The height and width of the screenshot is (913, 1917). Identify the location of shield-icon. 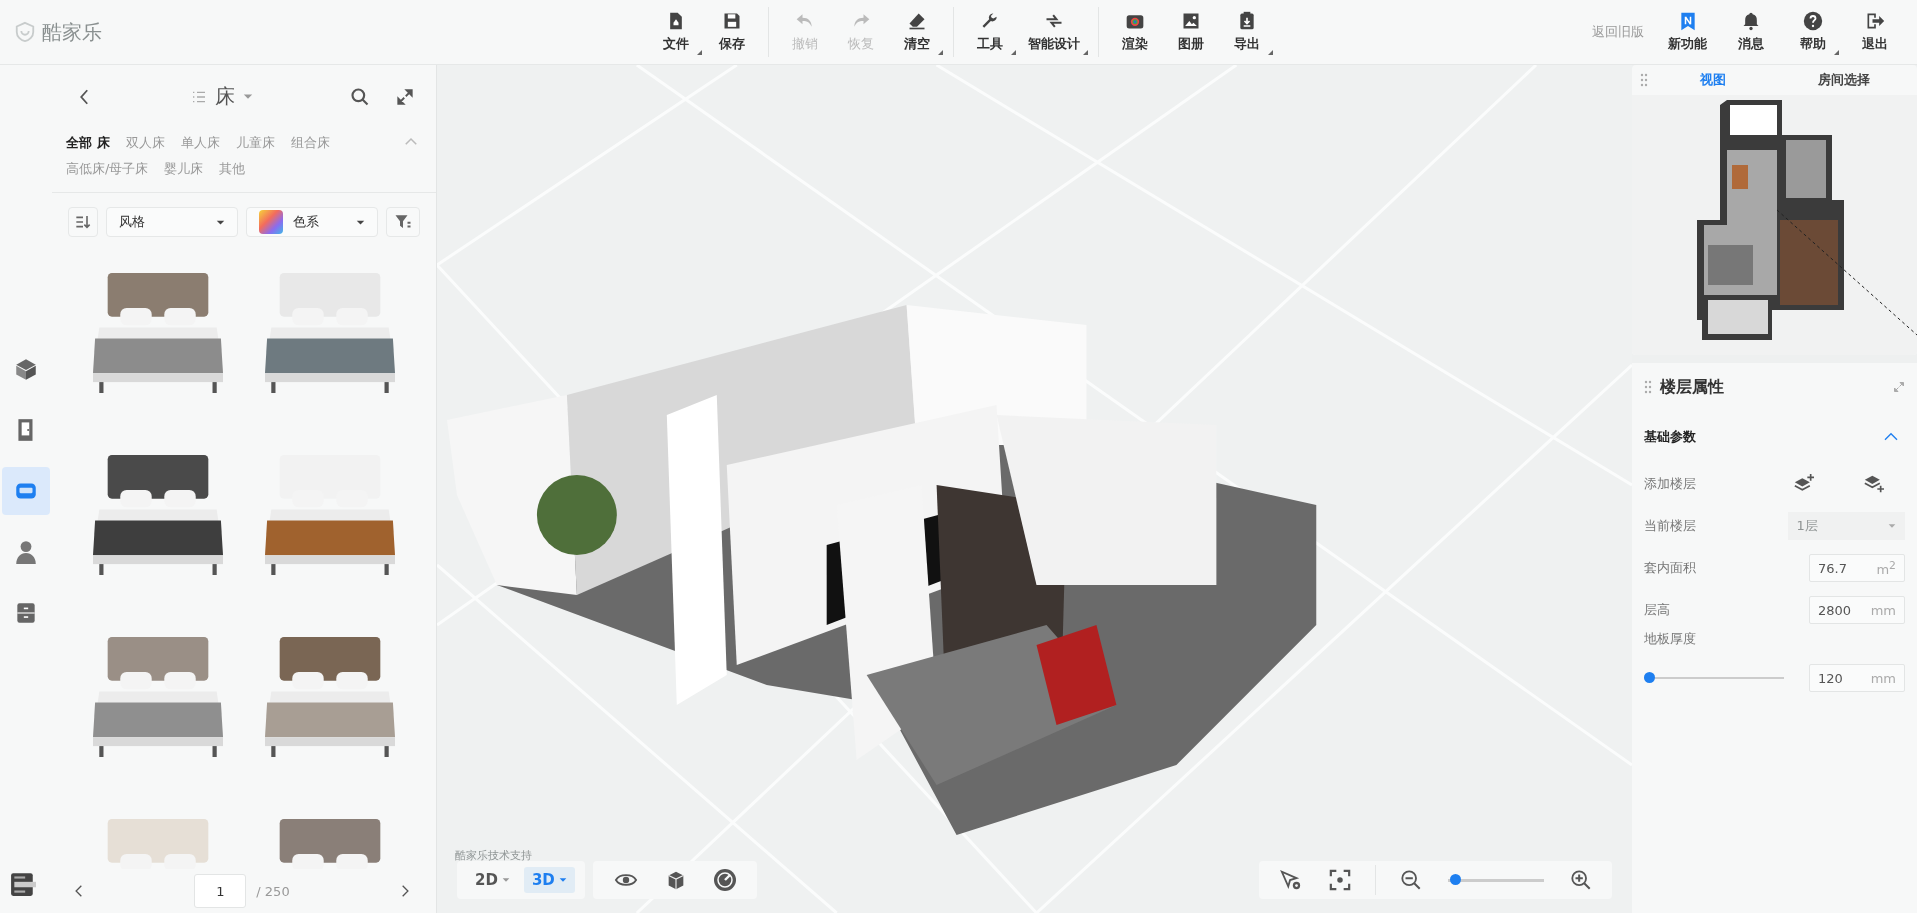
(25, 32).